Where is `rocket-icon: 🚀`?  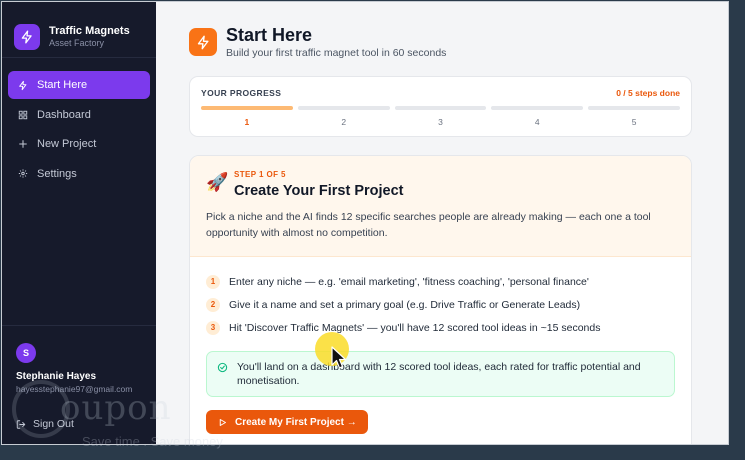 rocket-icon: 🚀 is located at coordinates (217, 182).